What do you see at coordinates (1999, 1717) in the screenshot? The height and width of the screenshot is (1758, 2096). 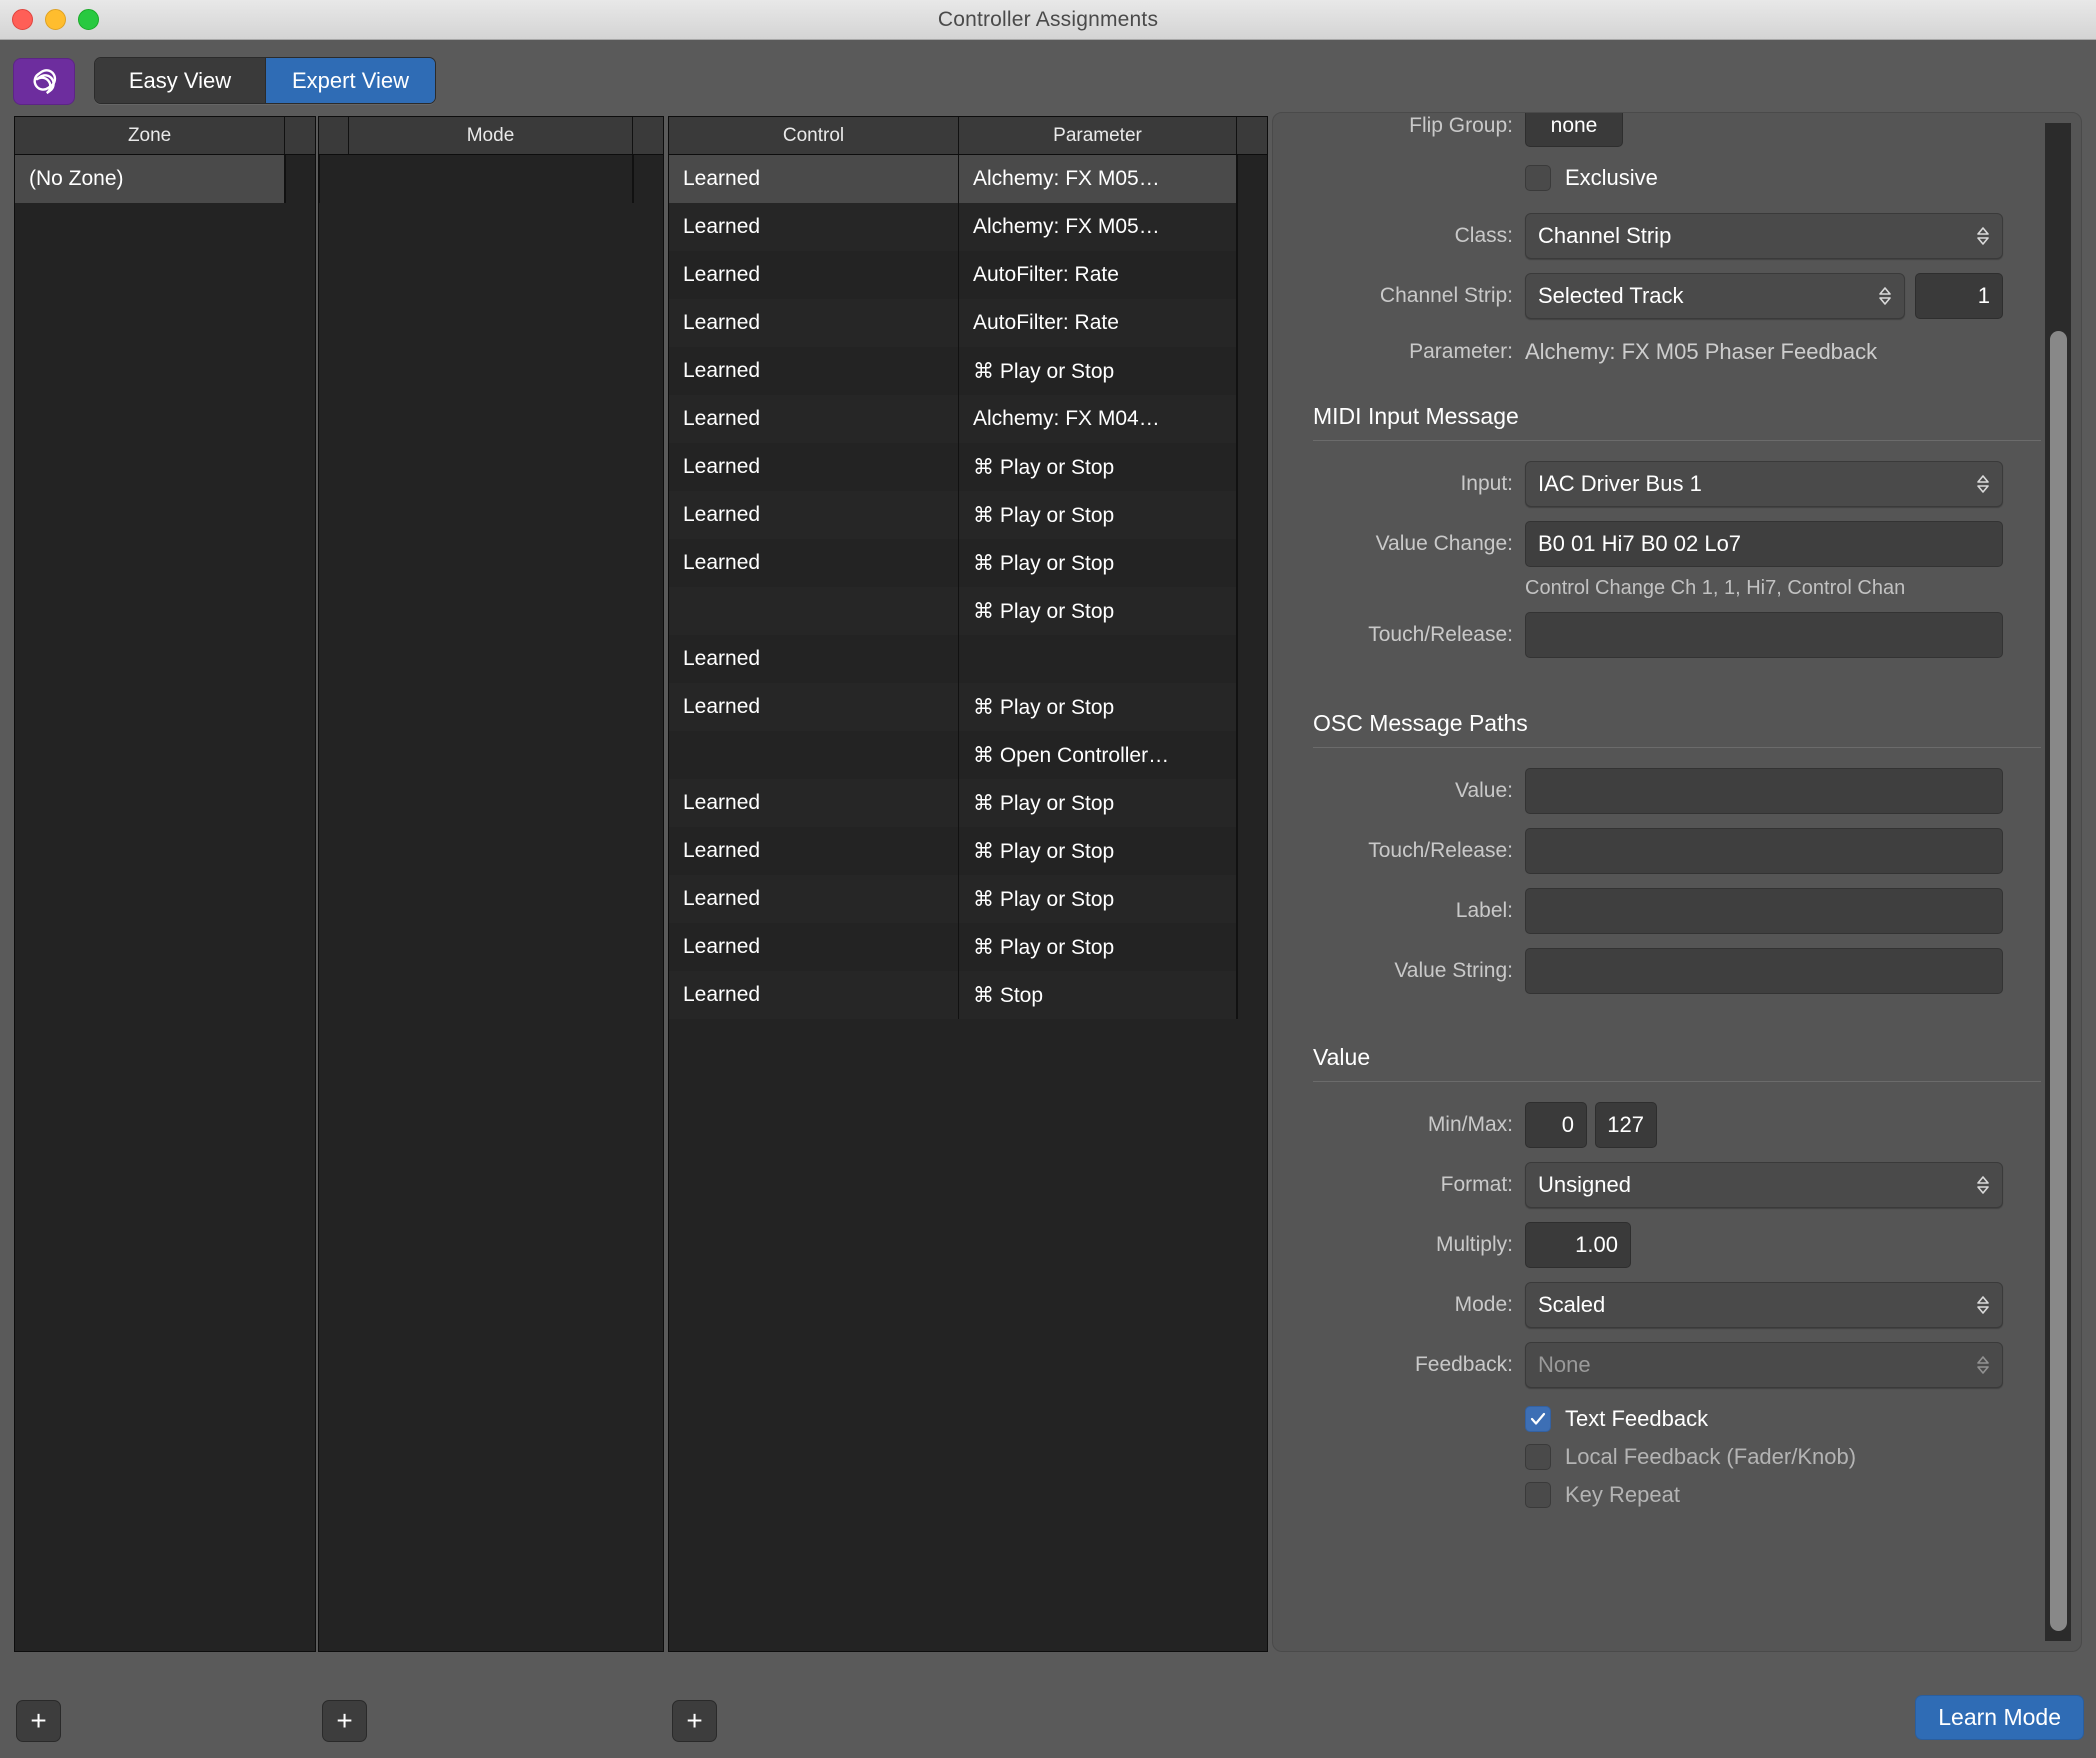 I see `learn-mode-button: Learn Mode` at bounding box center [1999, 1717].